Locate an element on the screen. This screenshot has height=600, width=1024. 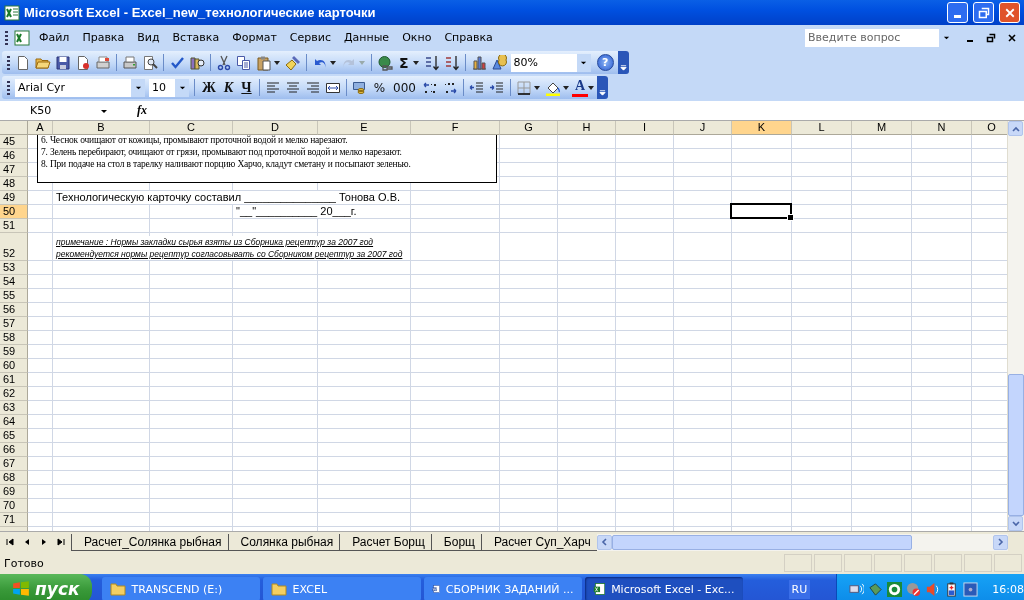
column-header: O is located at coordinates (989, 128).